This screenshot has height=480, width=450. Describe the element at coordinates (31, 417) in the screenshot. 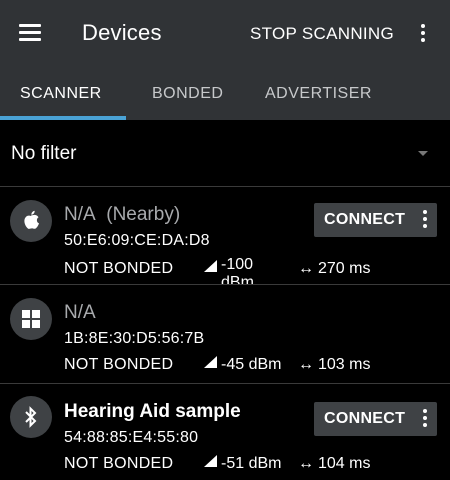

I see `bluetooth-icon` at that location.